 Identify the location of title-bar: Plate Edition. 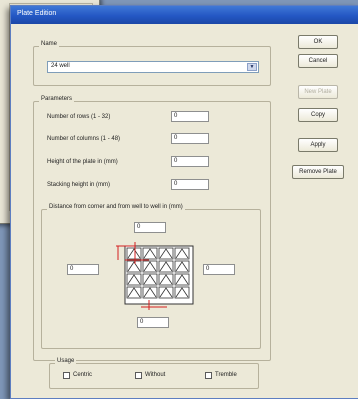
(184, 15).